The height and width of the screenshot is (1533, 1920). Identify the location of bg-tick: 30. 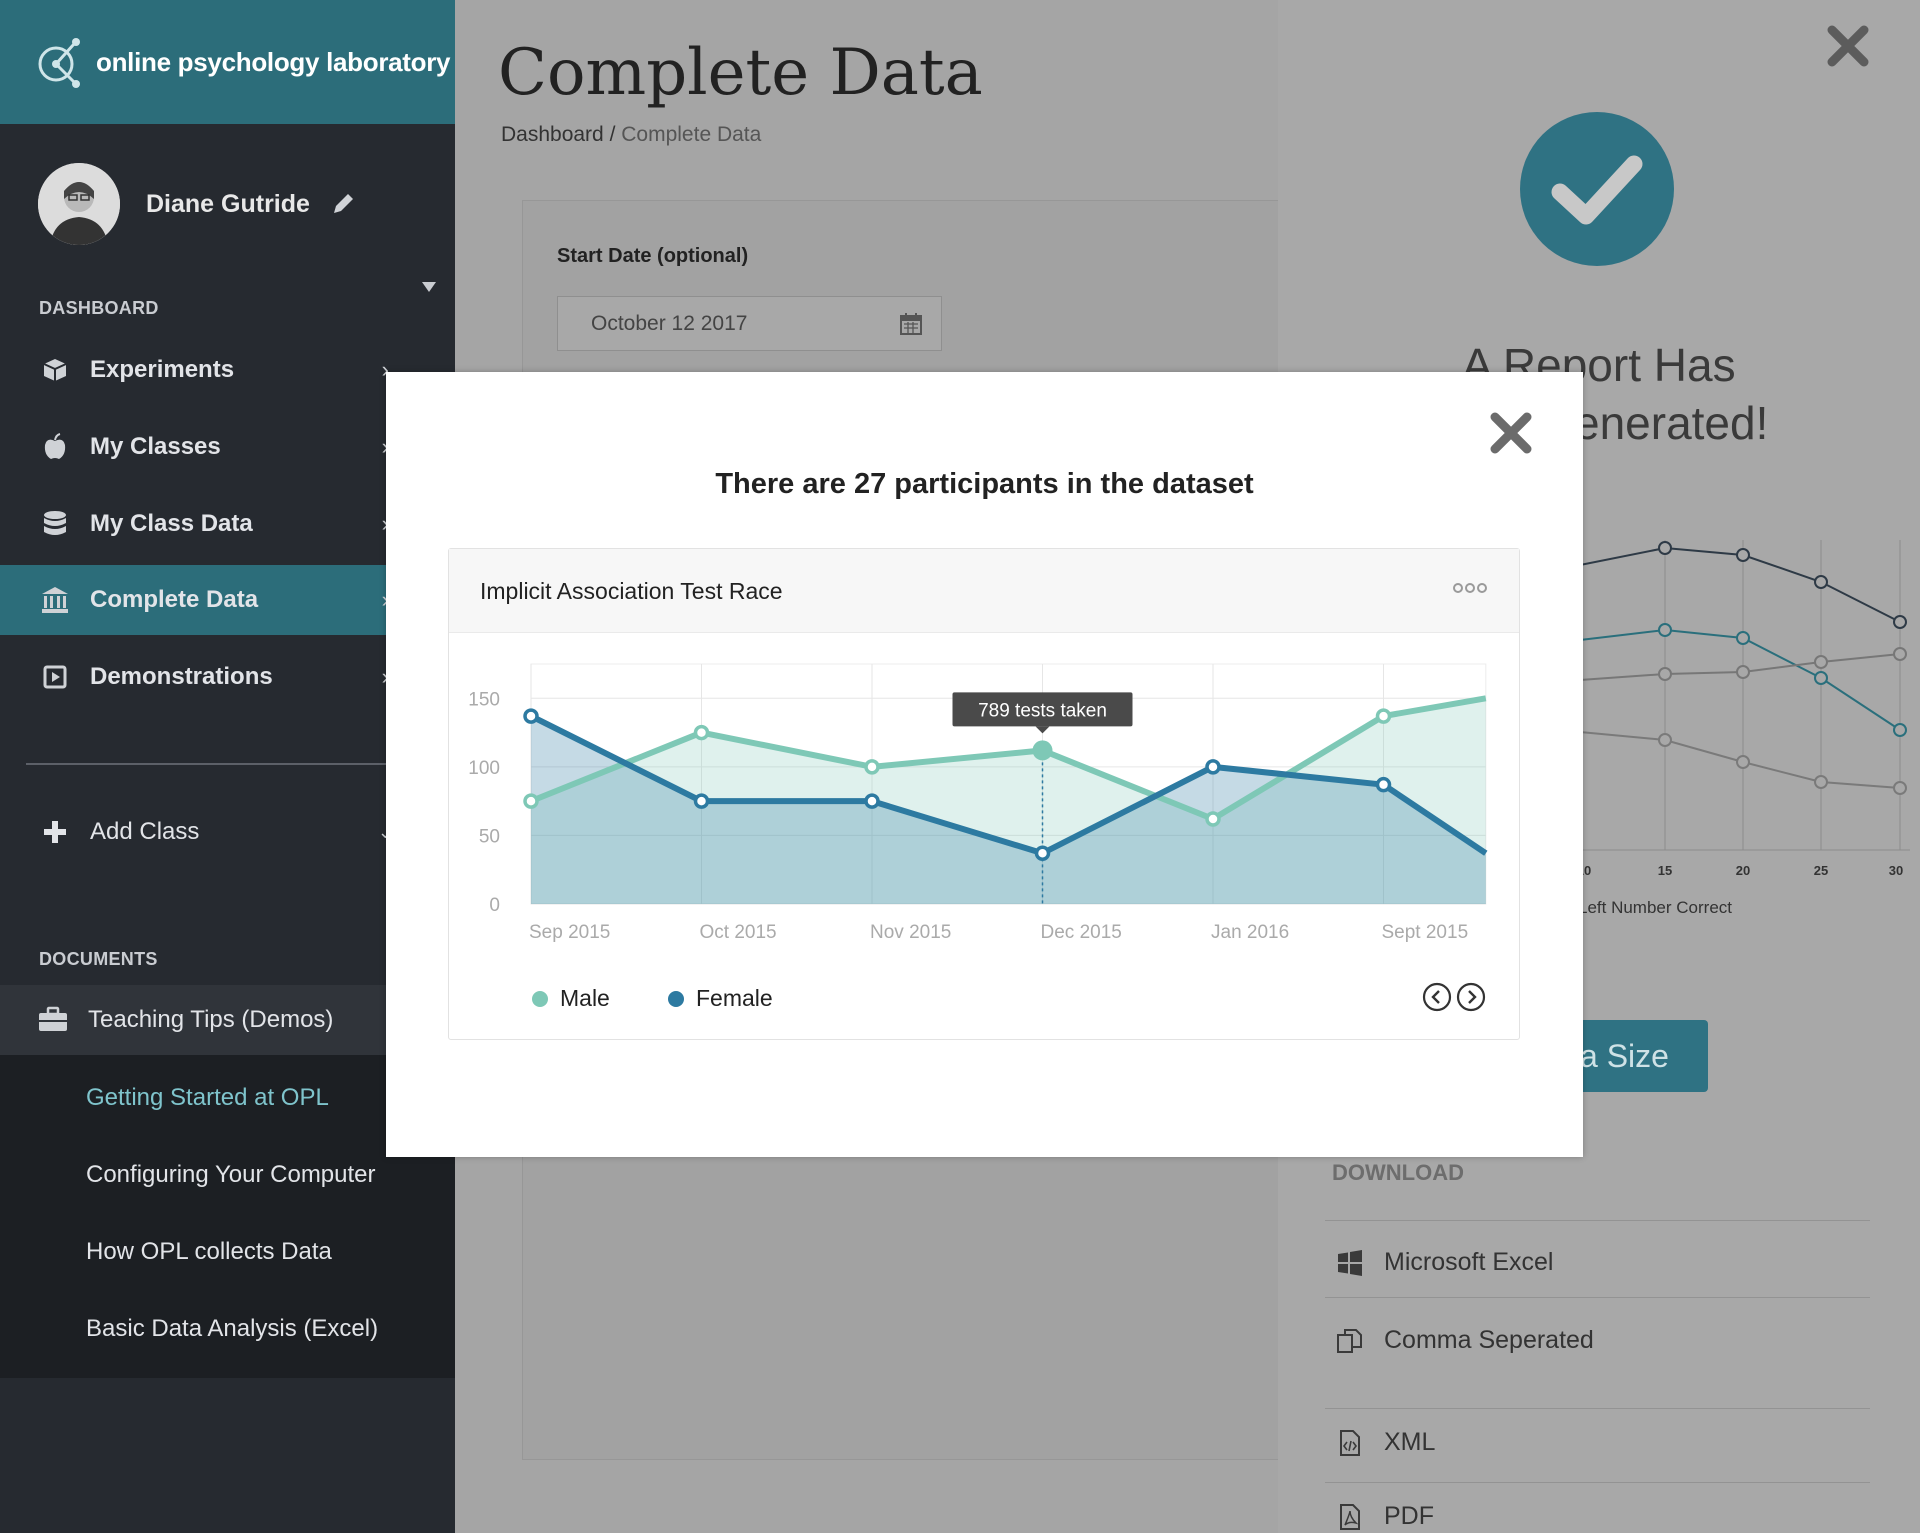
(1896, 870).